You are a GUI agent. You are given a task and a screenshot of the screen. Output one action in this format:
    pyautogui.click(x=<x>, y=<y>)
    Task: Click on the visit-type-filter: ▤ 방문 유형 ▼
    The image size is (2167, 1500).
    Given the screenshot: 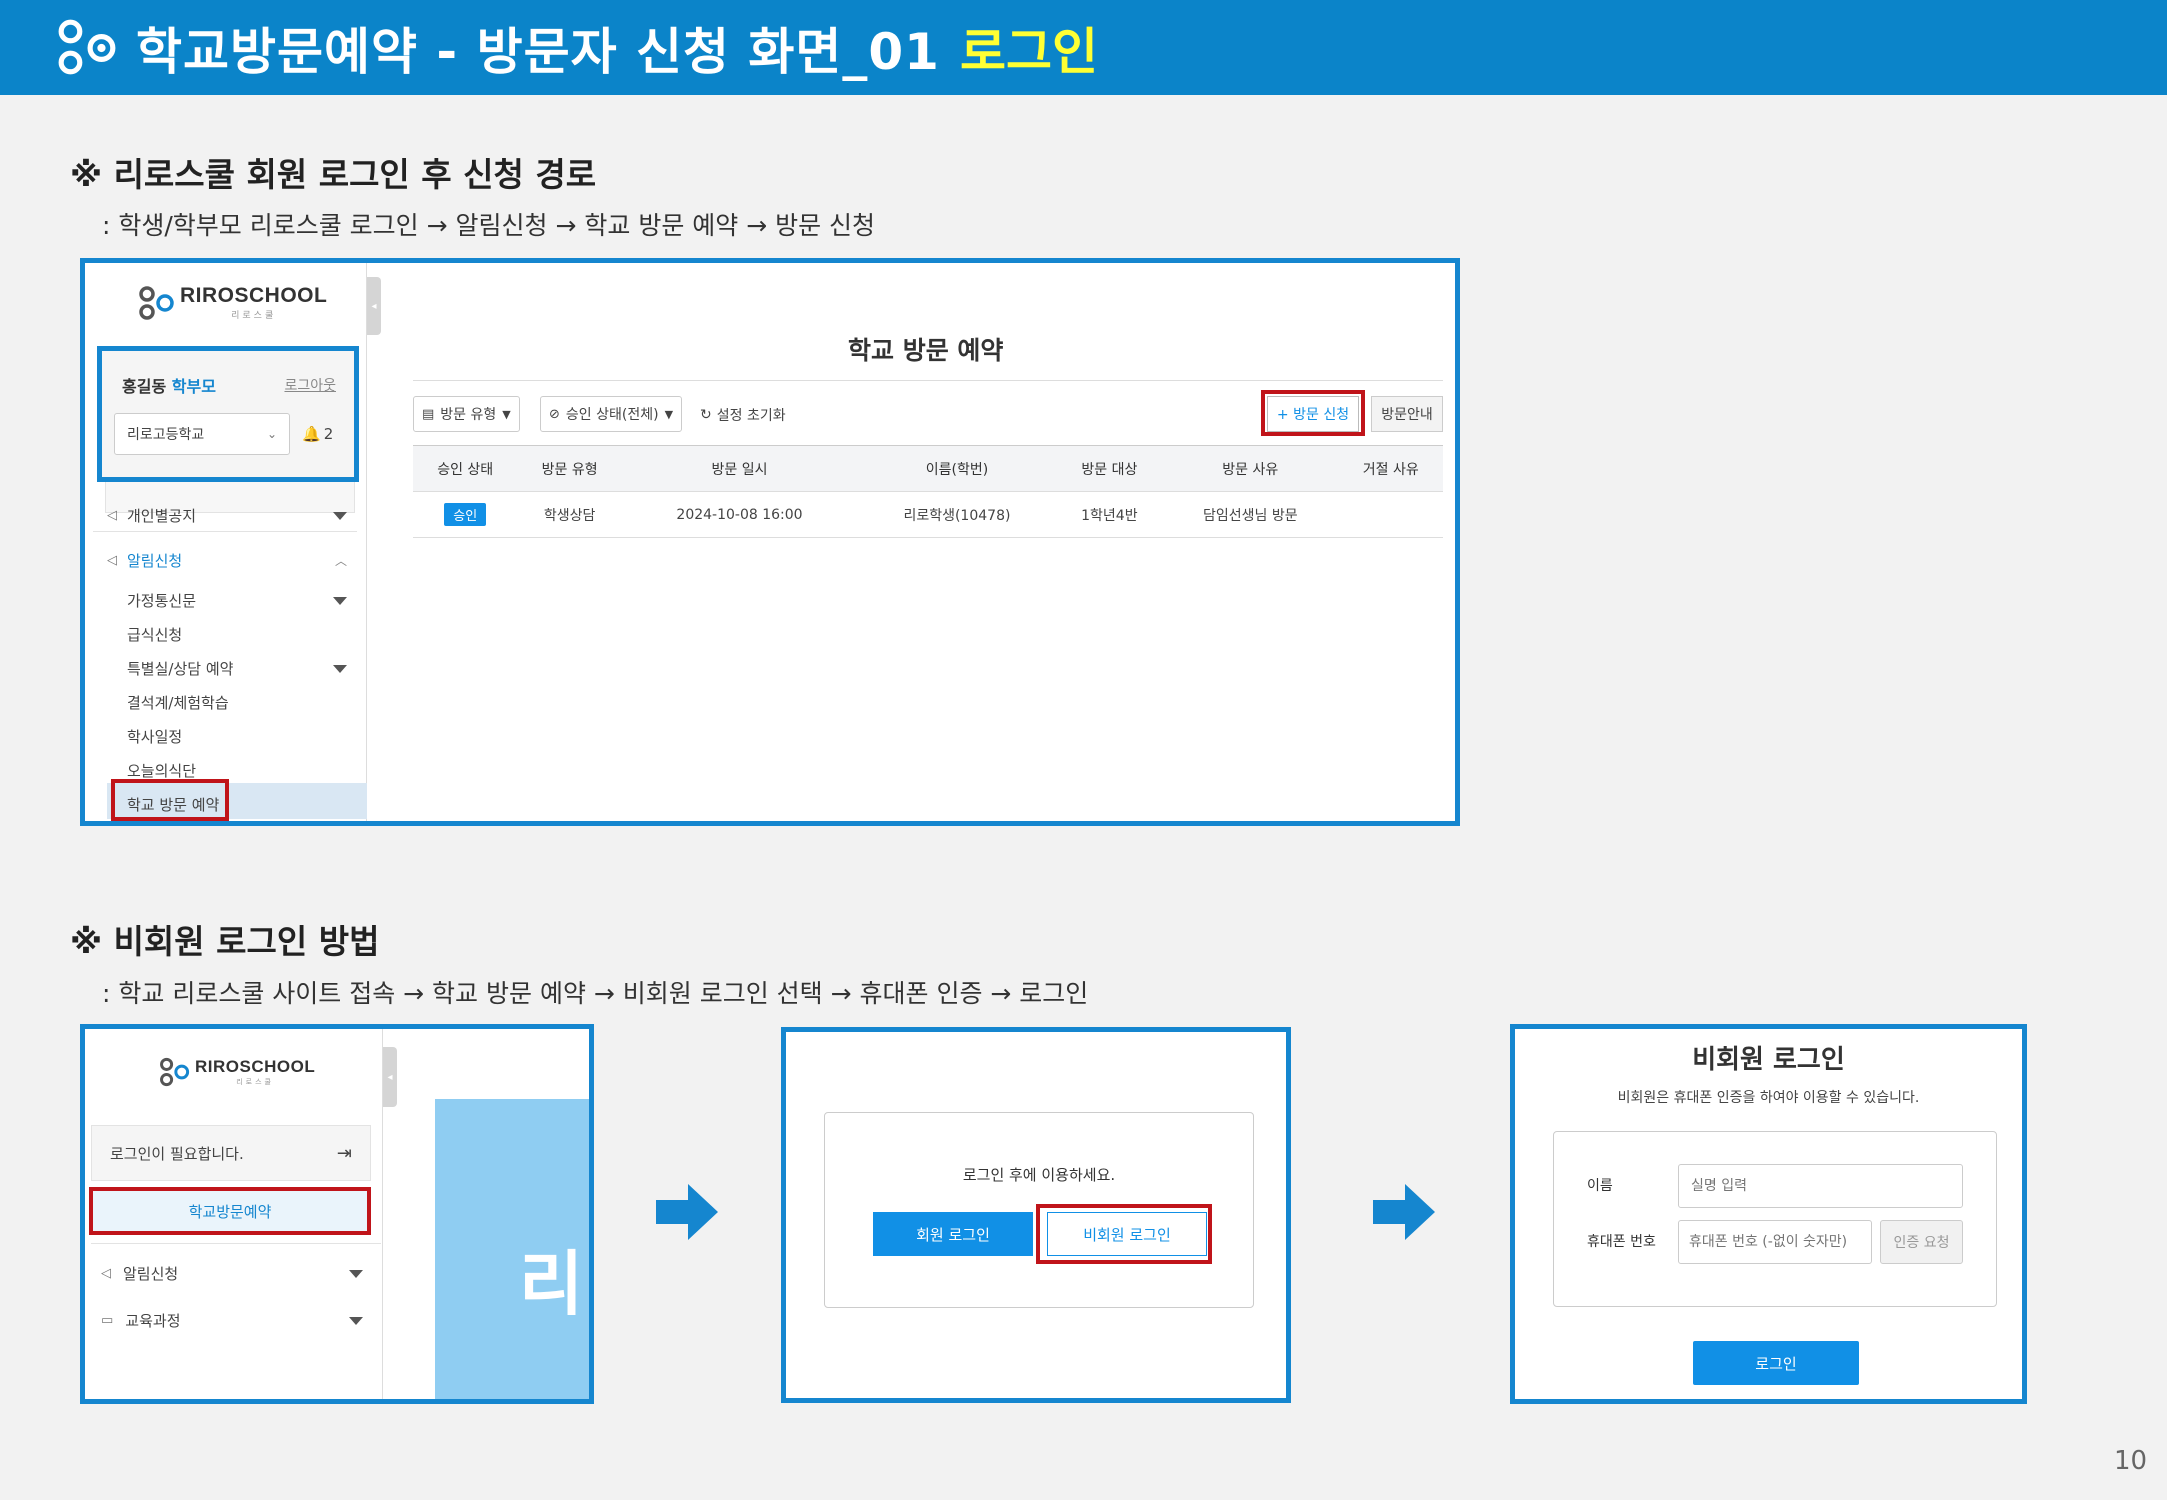 What is the action you would take?
    pyautogui.click(x=466, y=414)
    